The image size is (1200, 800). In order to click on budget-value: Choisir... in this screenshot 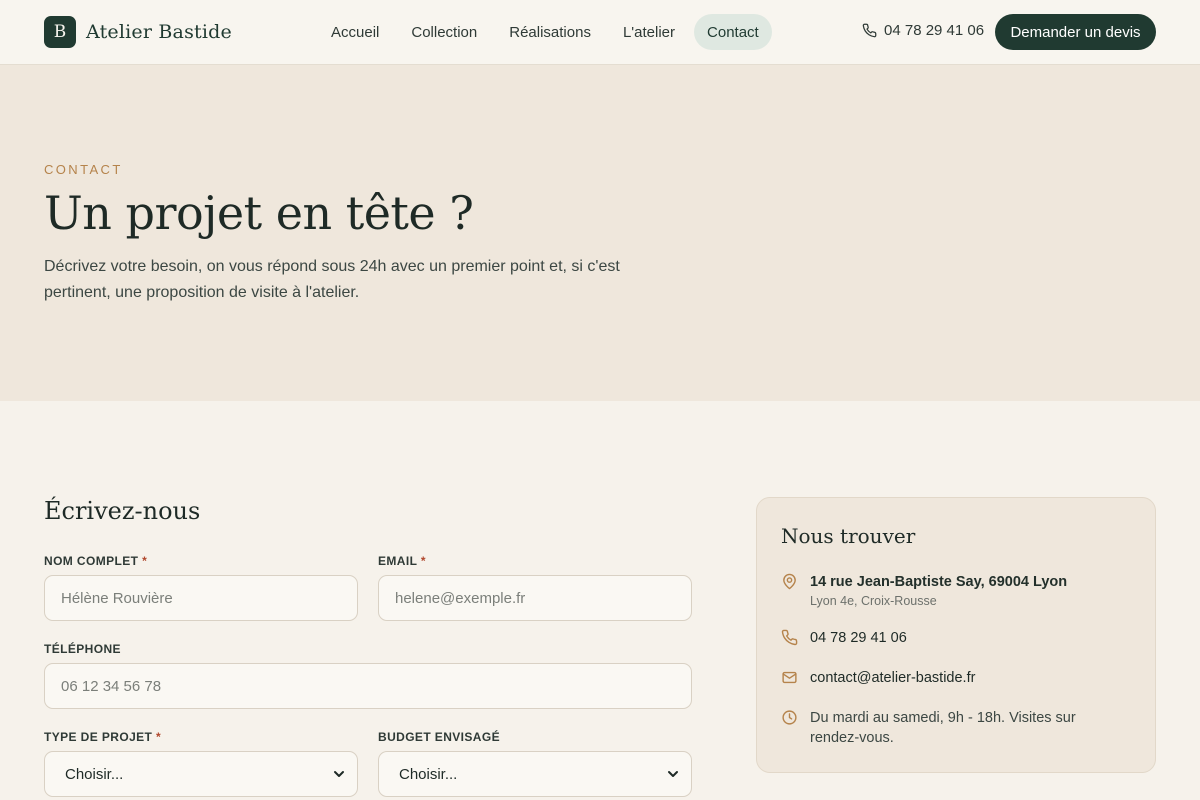, I will do `click(428, 774)`.